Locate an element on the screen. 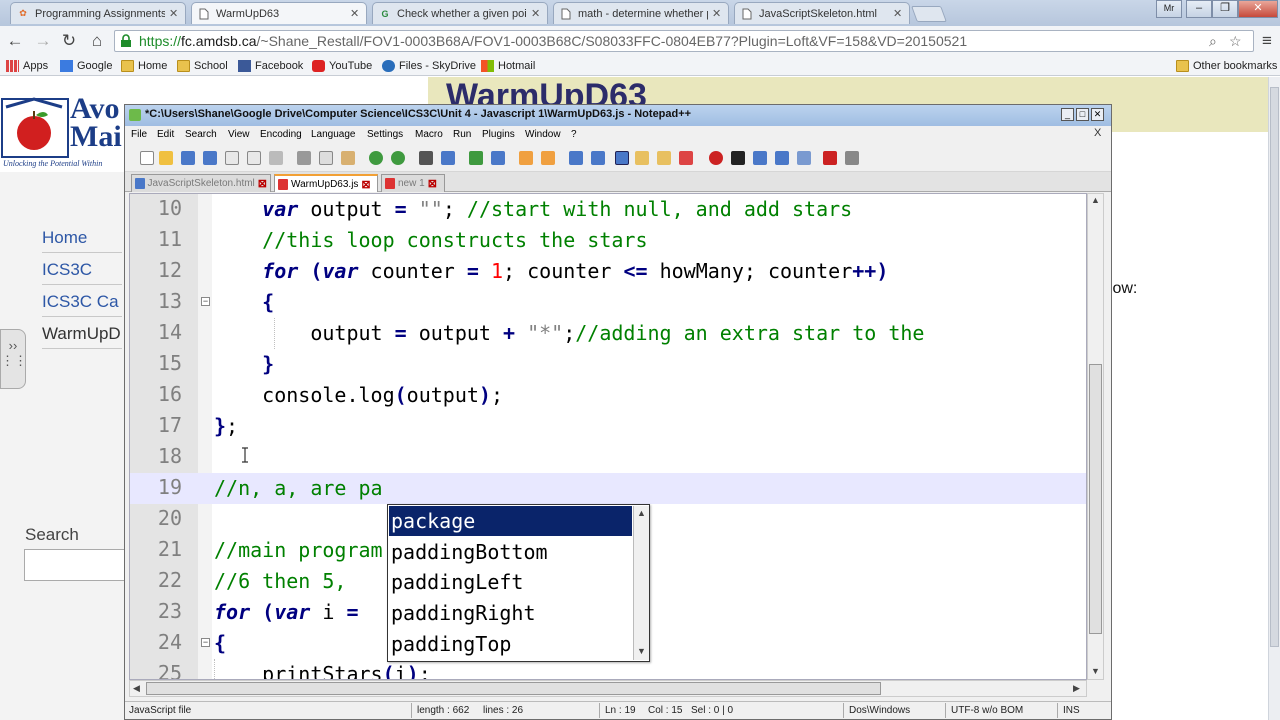 The width and height of the screenshot is (1280, 720). play-macro-icon is located at coordinates (760, 158).